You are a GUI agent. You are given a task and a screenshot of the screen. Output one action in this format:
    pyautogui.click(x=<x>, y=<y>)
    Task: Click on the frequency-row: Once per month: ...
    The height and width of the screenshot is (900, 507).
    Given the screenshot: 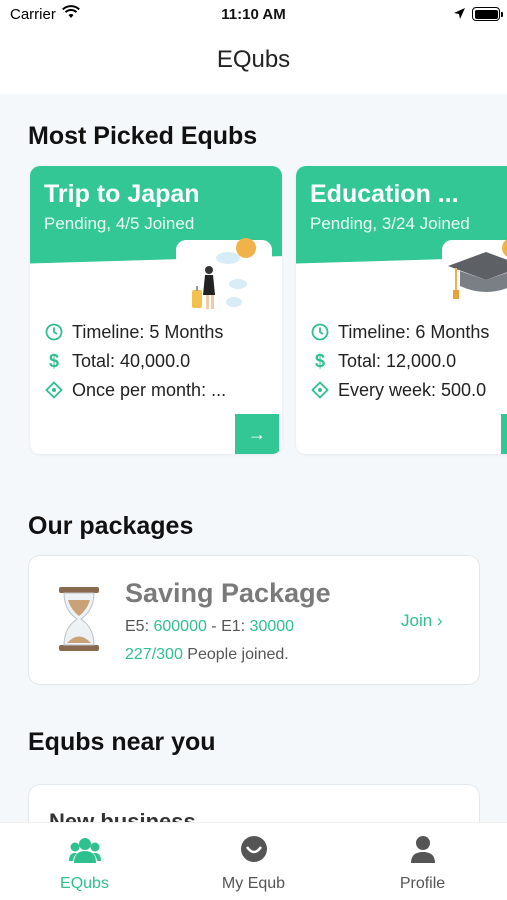 What is the action you would take?
    pyautogui.click(x=135, y=390)
    